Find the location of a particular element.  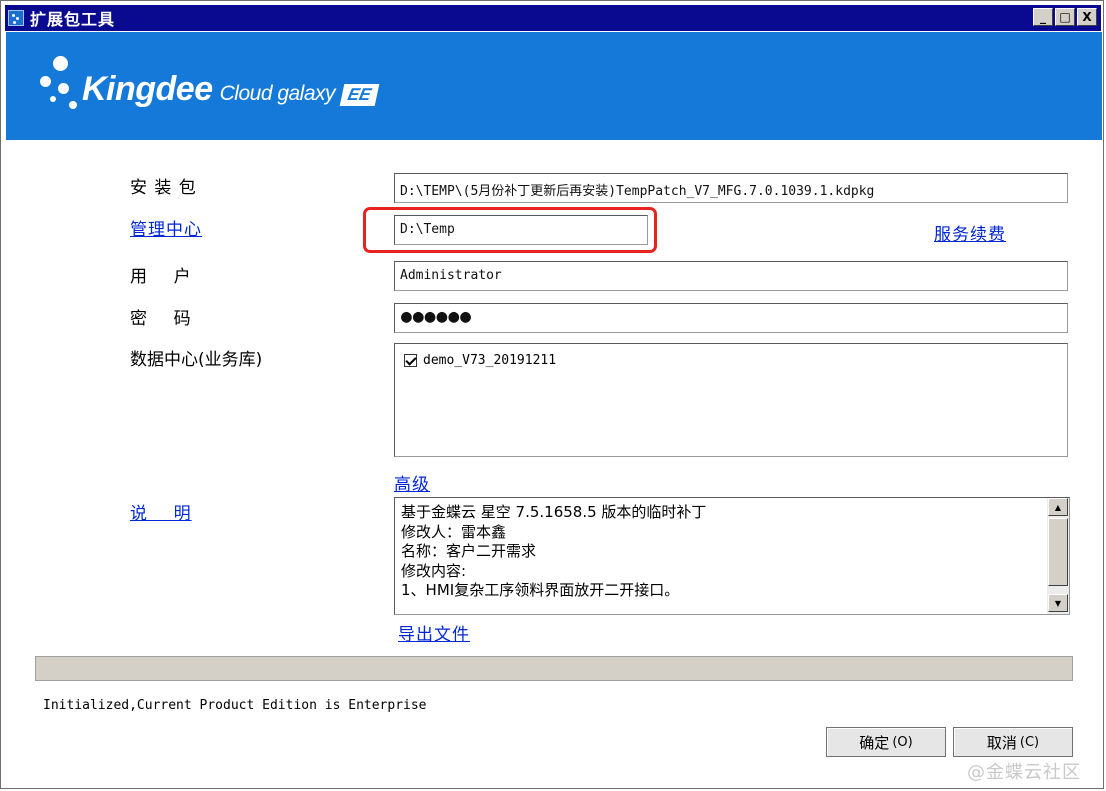

password-label: 密 码 is located at coordinates (161, 319).